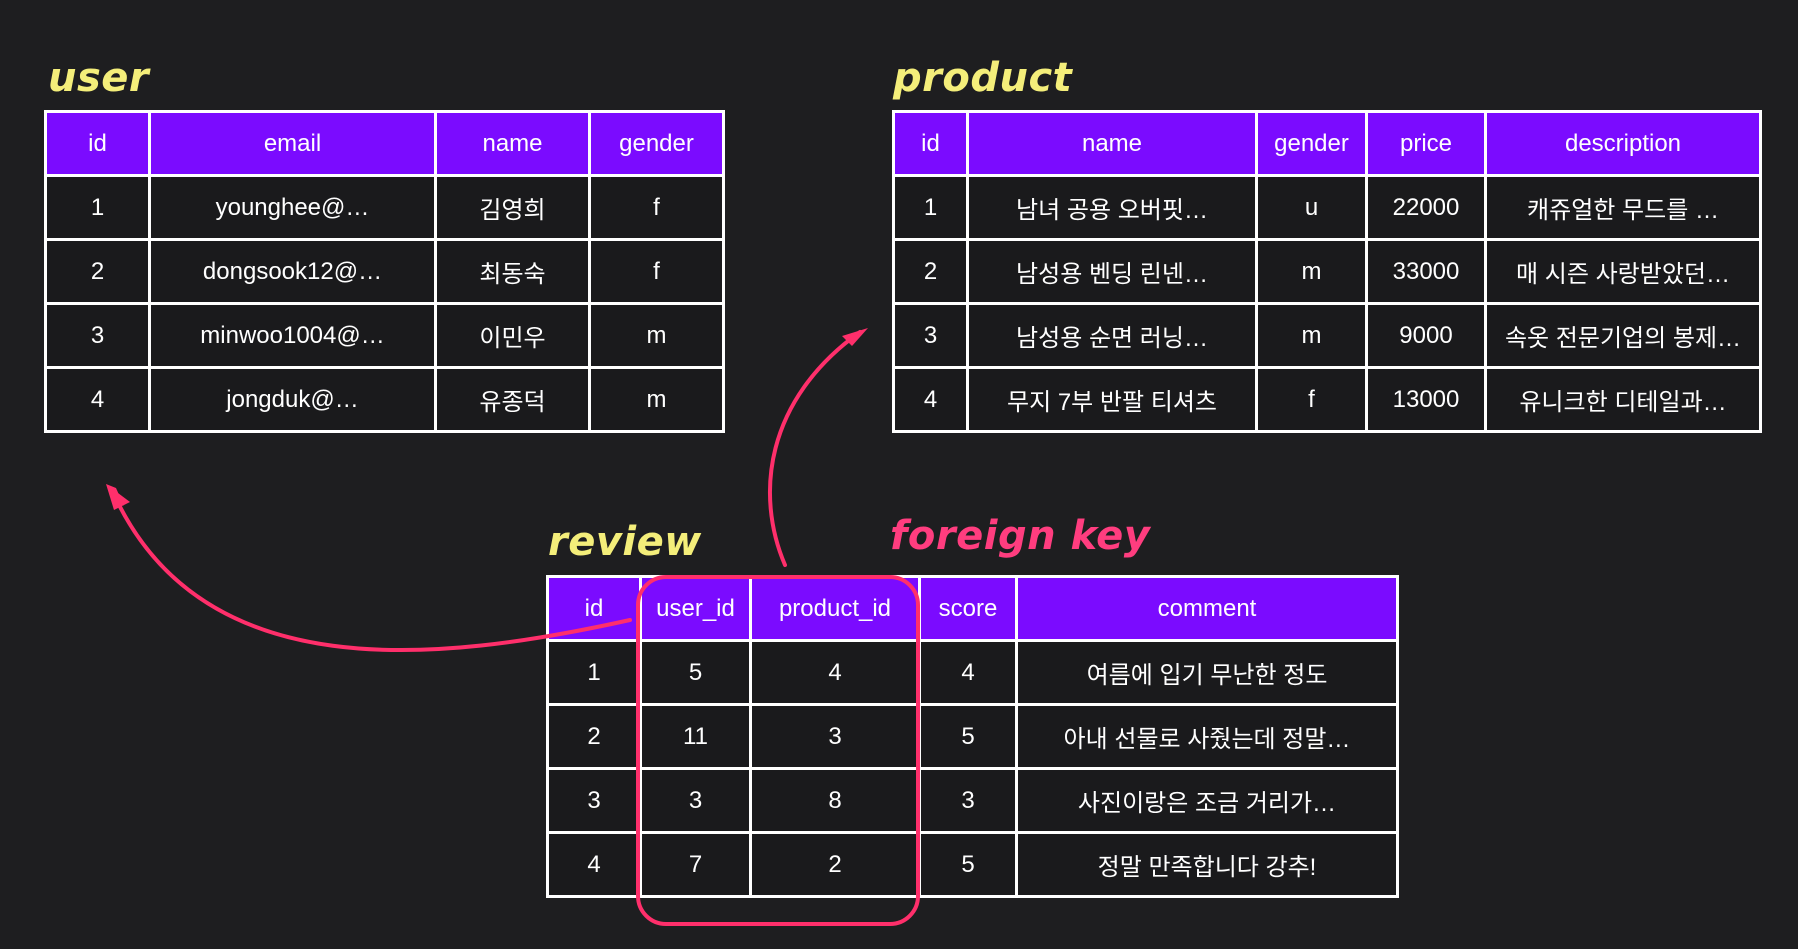 The image size is (1798, 949). Describe the element at coordinates (512, 271) in the screenshot. I see `table-cell: 최동숙` at that location.